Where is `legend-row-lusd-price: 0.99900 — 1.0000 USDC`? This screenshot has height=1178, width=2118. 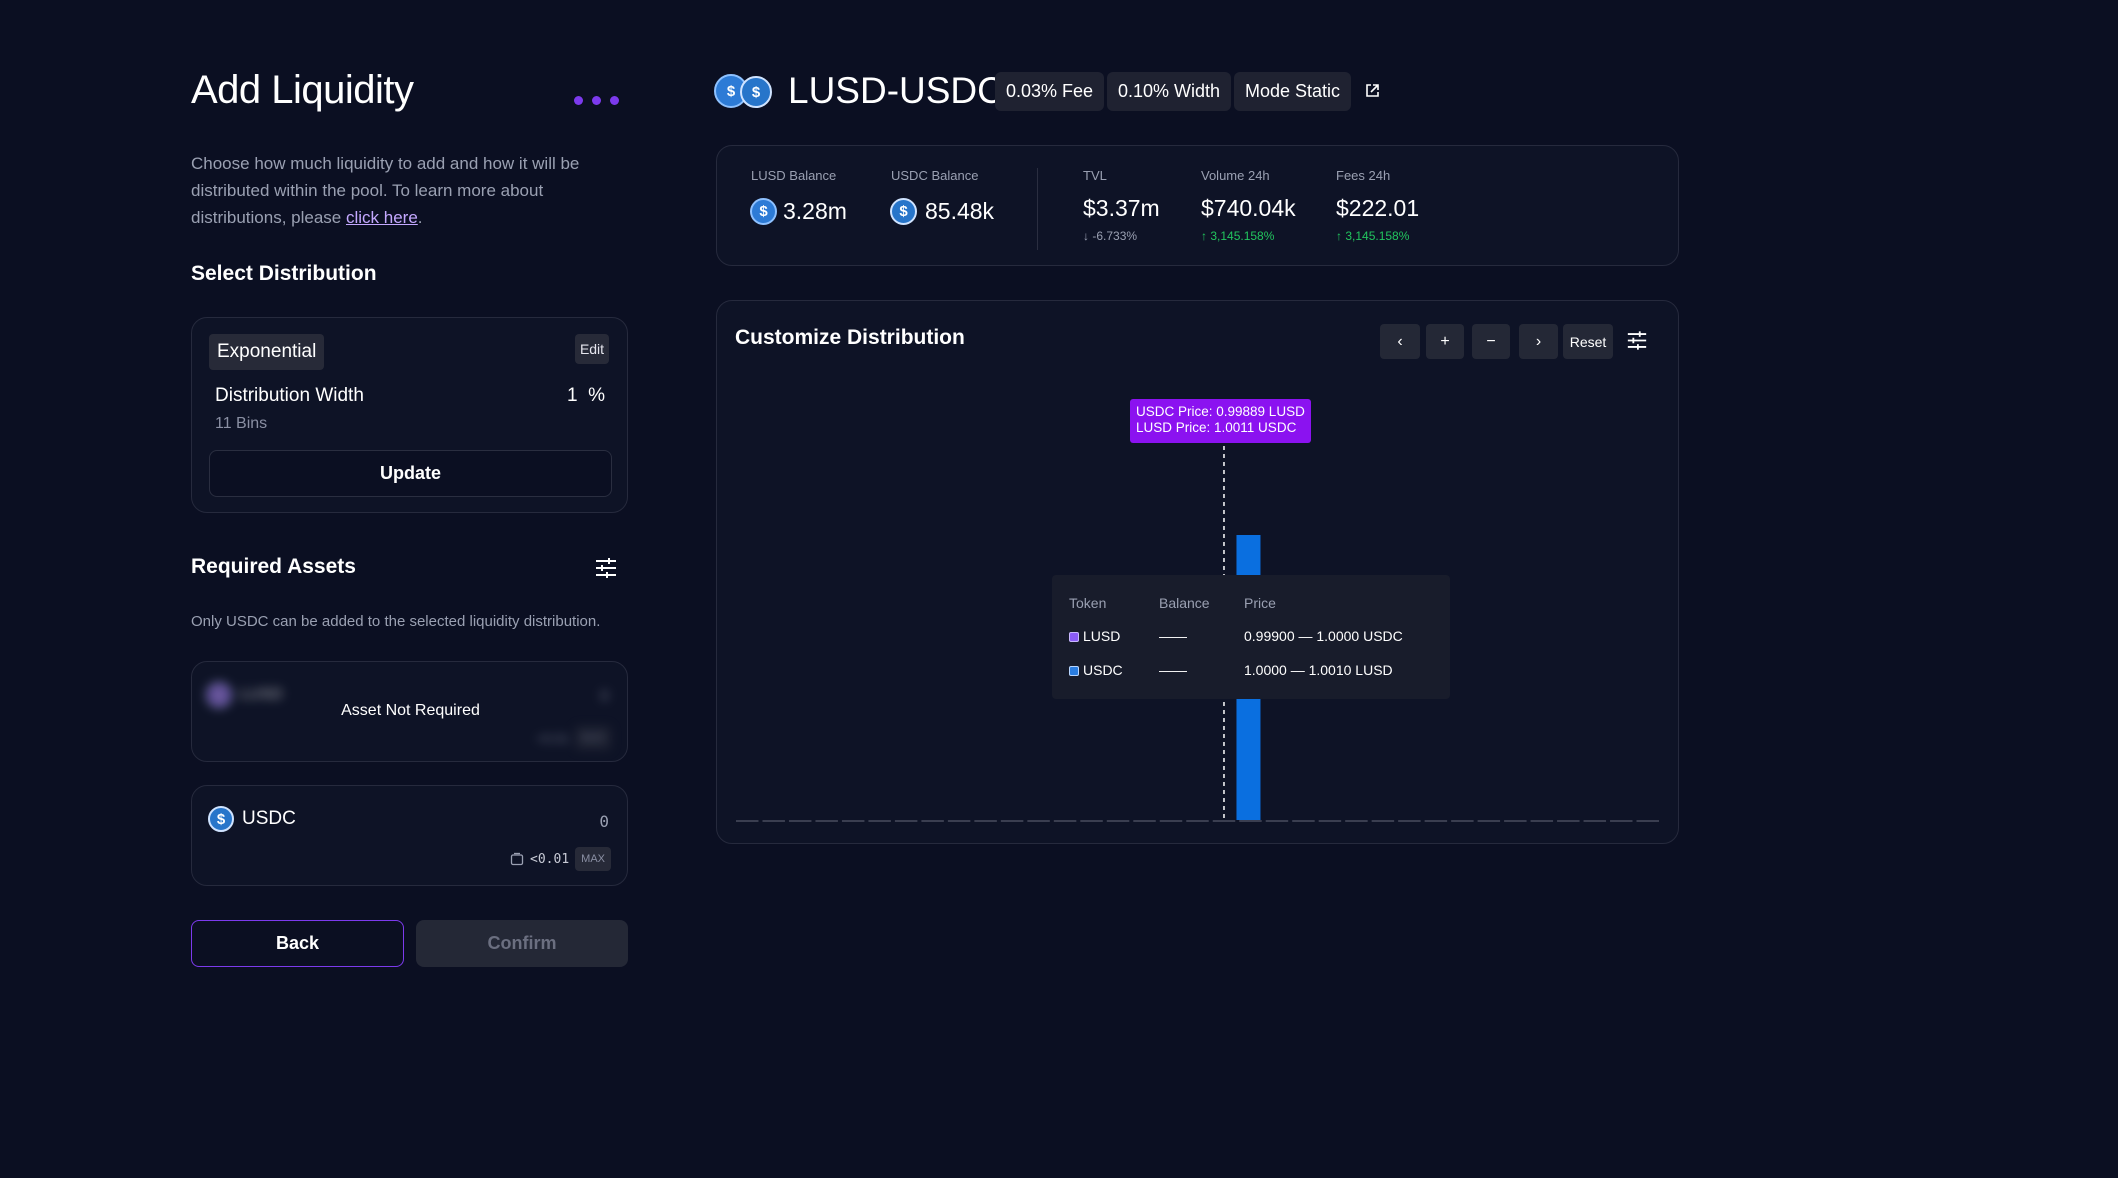
legend-row-lusd-price: 0.99900 — 1.0000 USDC is located at coordinates (1323, 636).